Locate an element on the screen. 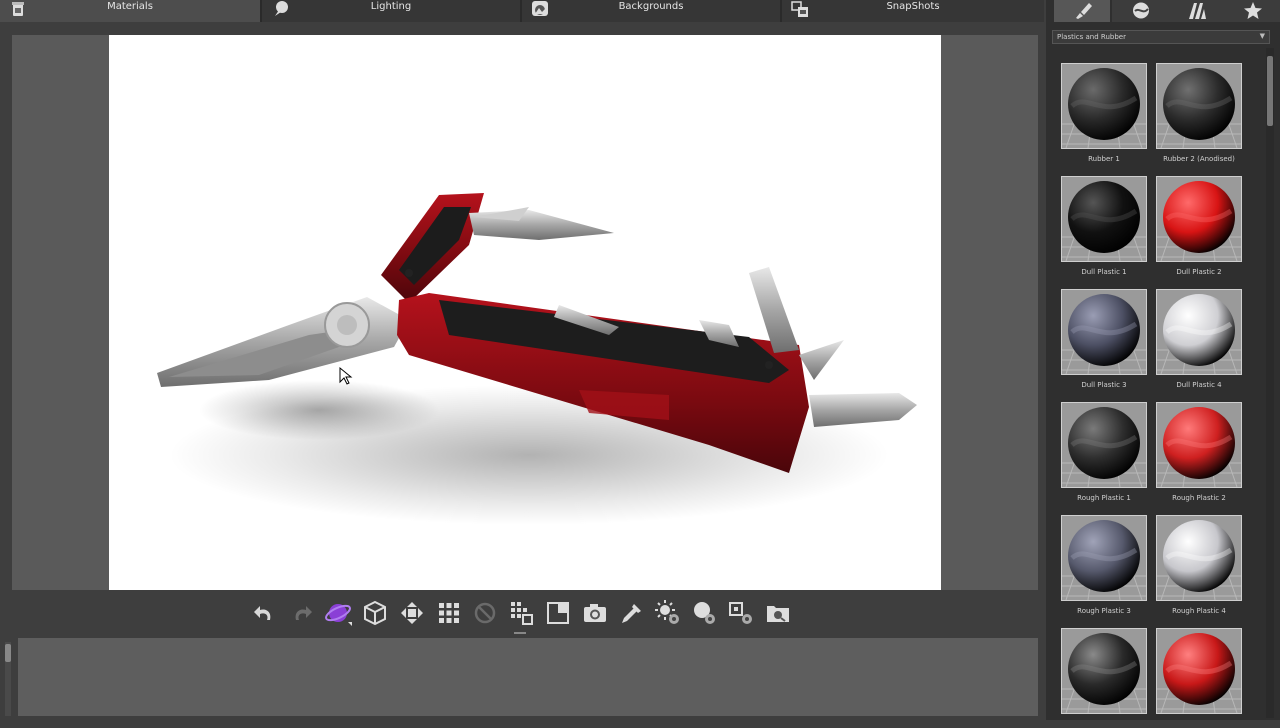 The width and height of the screenshot is (1280, 728). undo-icon is located at coordinates (262, 613).